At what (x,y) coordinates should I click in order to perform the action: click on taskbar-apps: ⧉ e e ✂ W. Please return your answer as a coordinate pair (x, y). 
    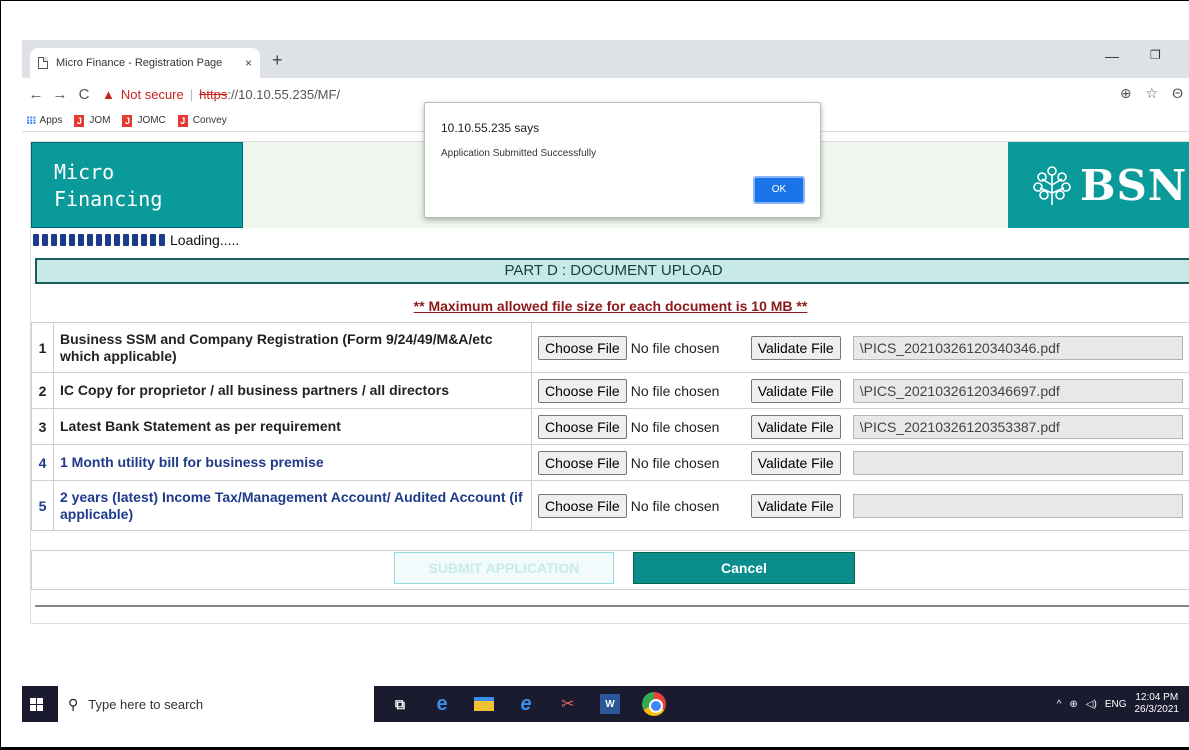
    Looking at the image, I should click on (528, 704).